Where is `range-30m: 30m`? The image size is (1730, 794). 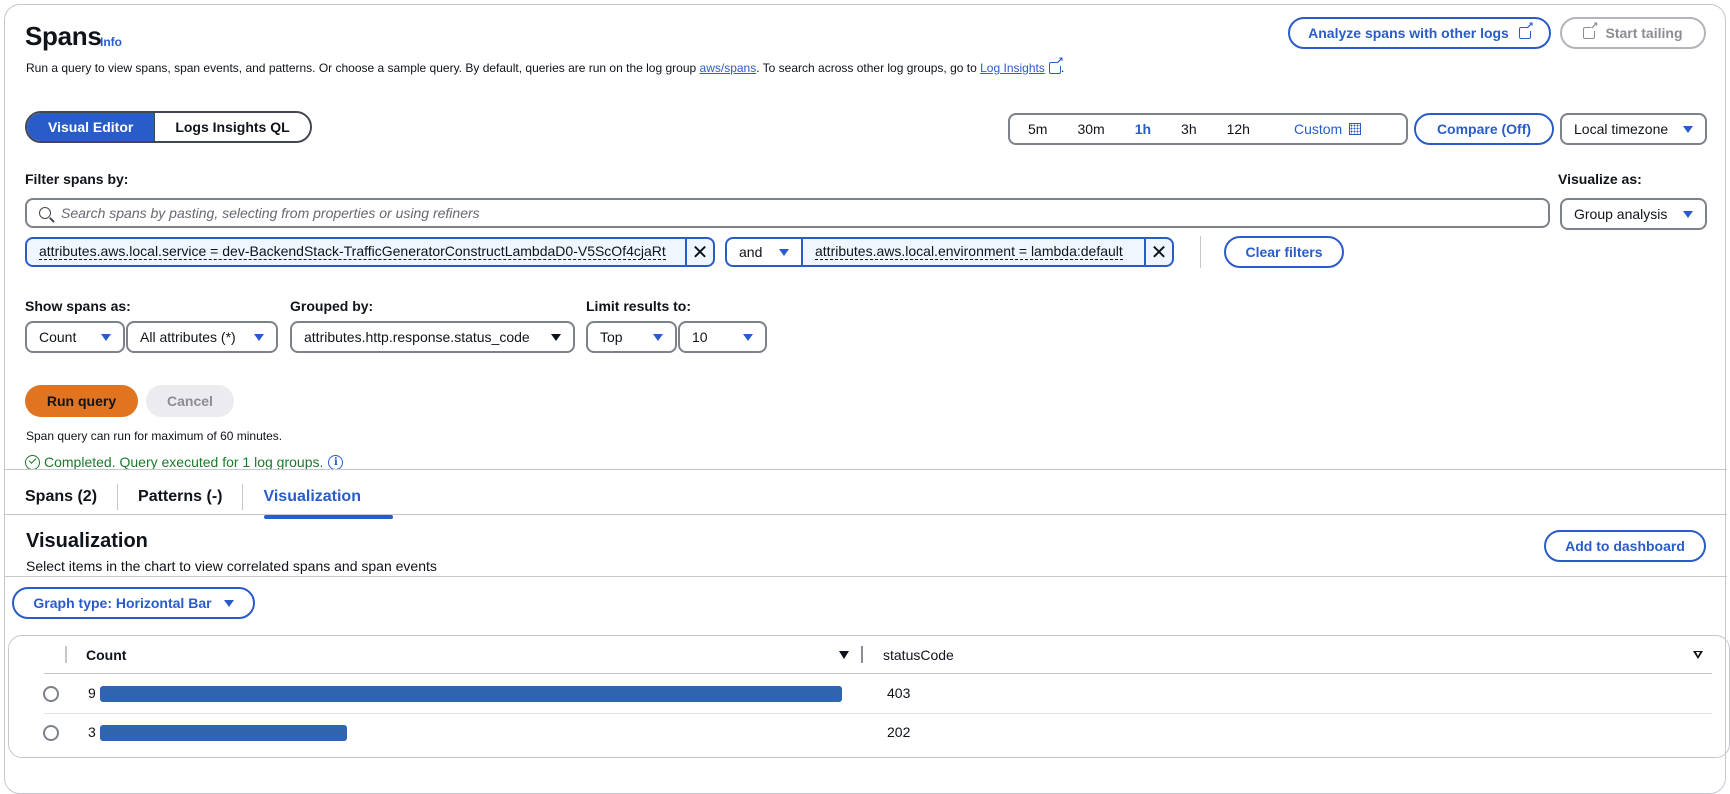 range-30m: 30m is located at coordinates (1090, 129).